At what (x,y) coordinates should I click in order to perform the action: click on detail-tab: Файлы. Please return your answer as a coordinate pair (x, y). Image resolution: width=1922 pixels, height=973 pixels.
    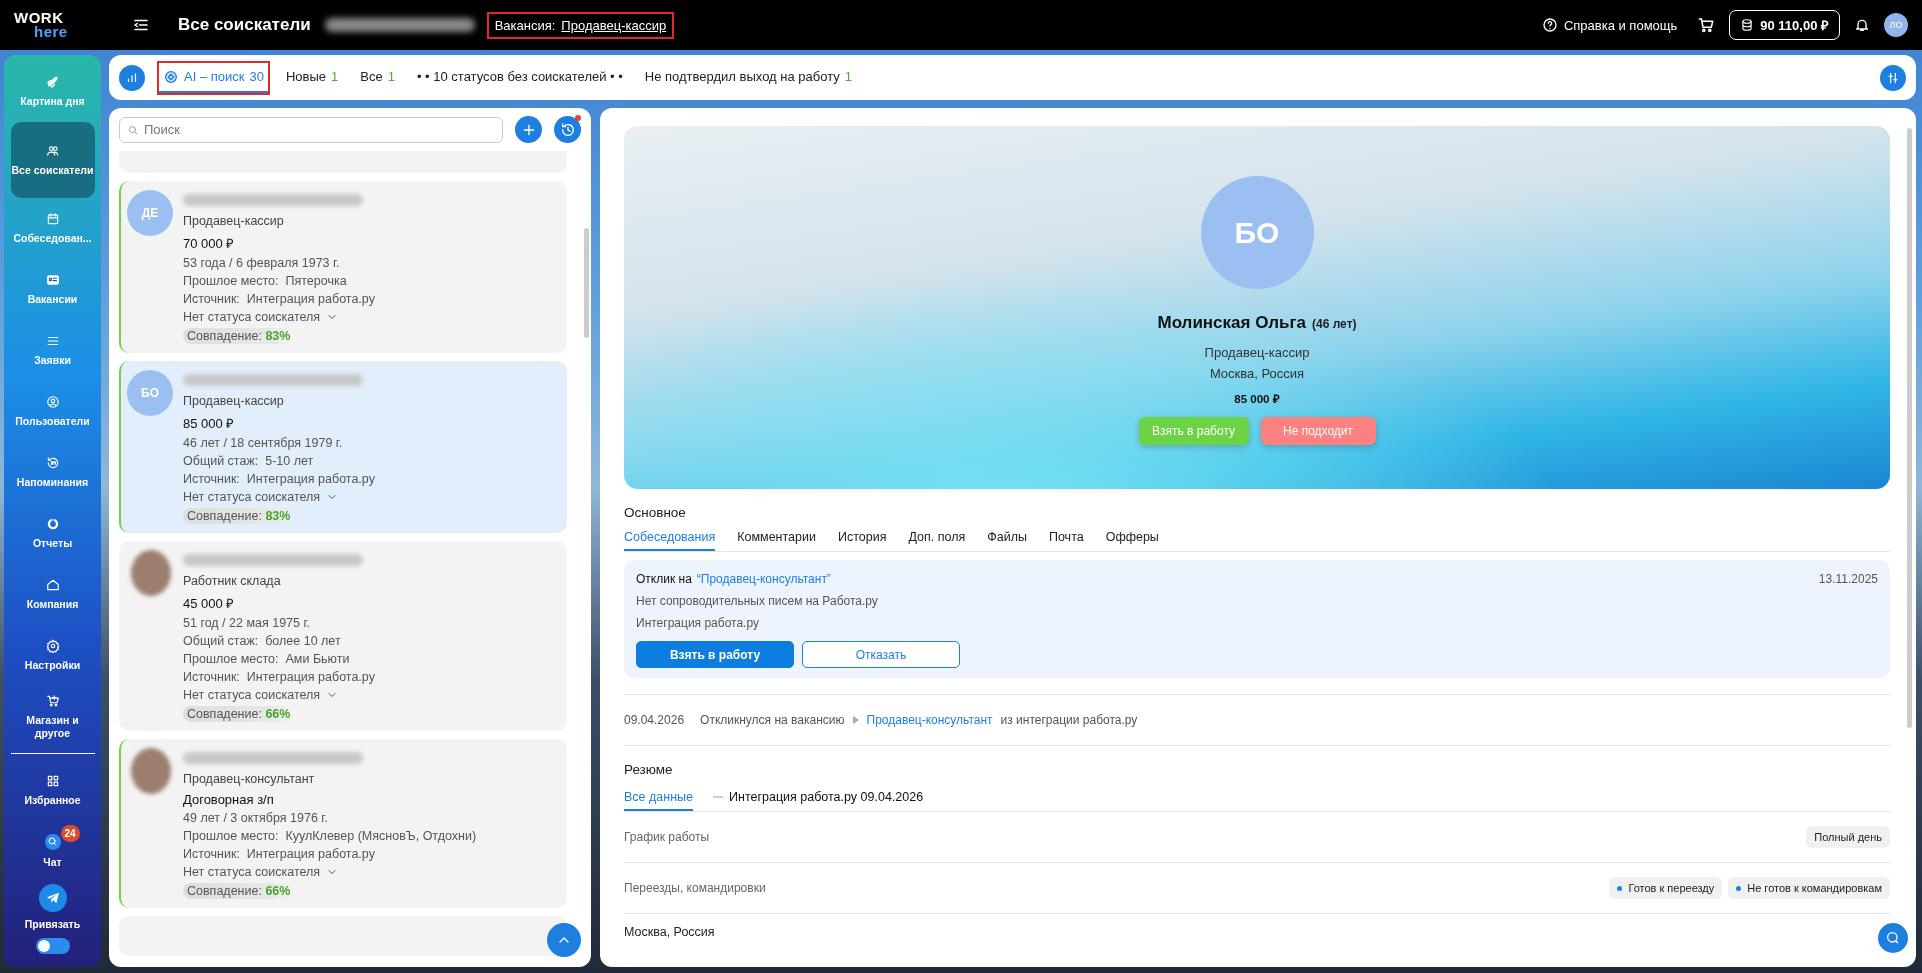
    Looking at the image, I should click on (1007, 538).